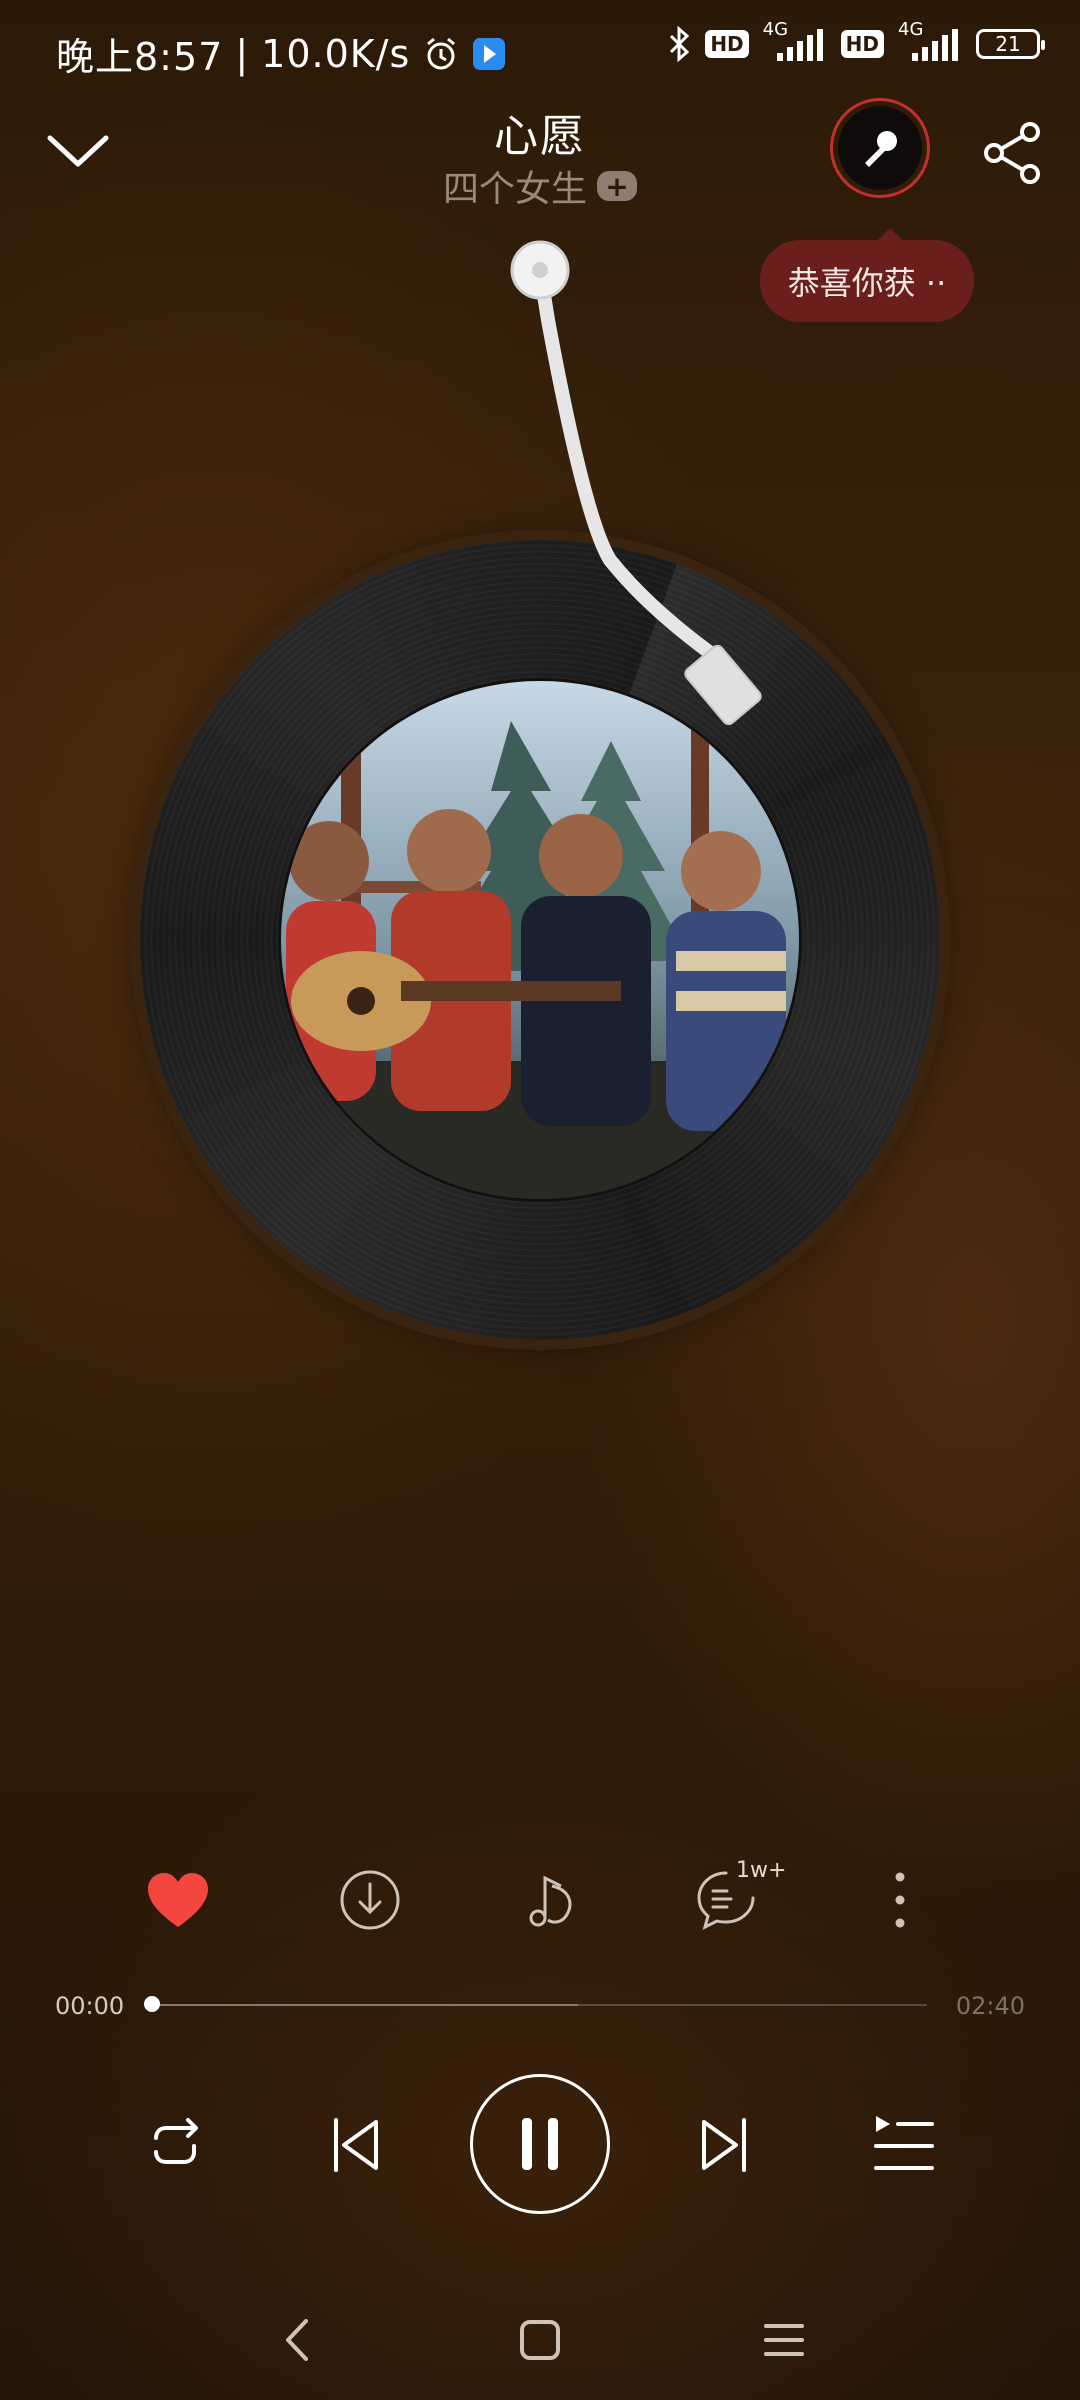 The height and width of the screenshot is (2400, 1080). I want to click on music-note-icon, so click(550, 1901).